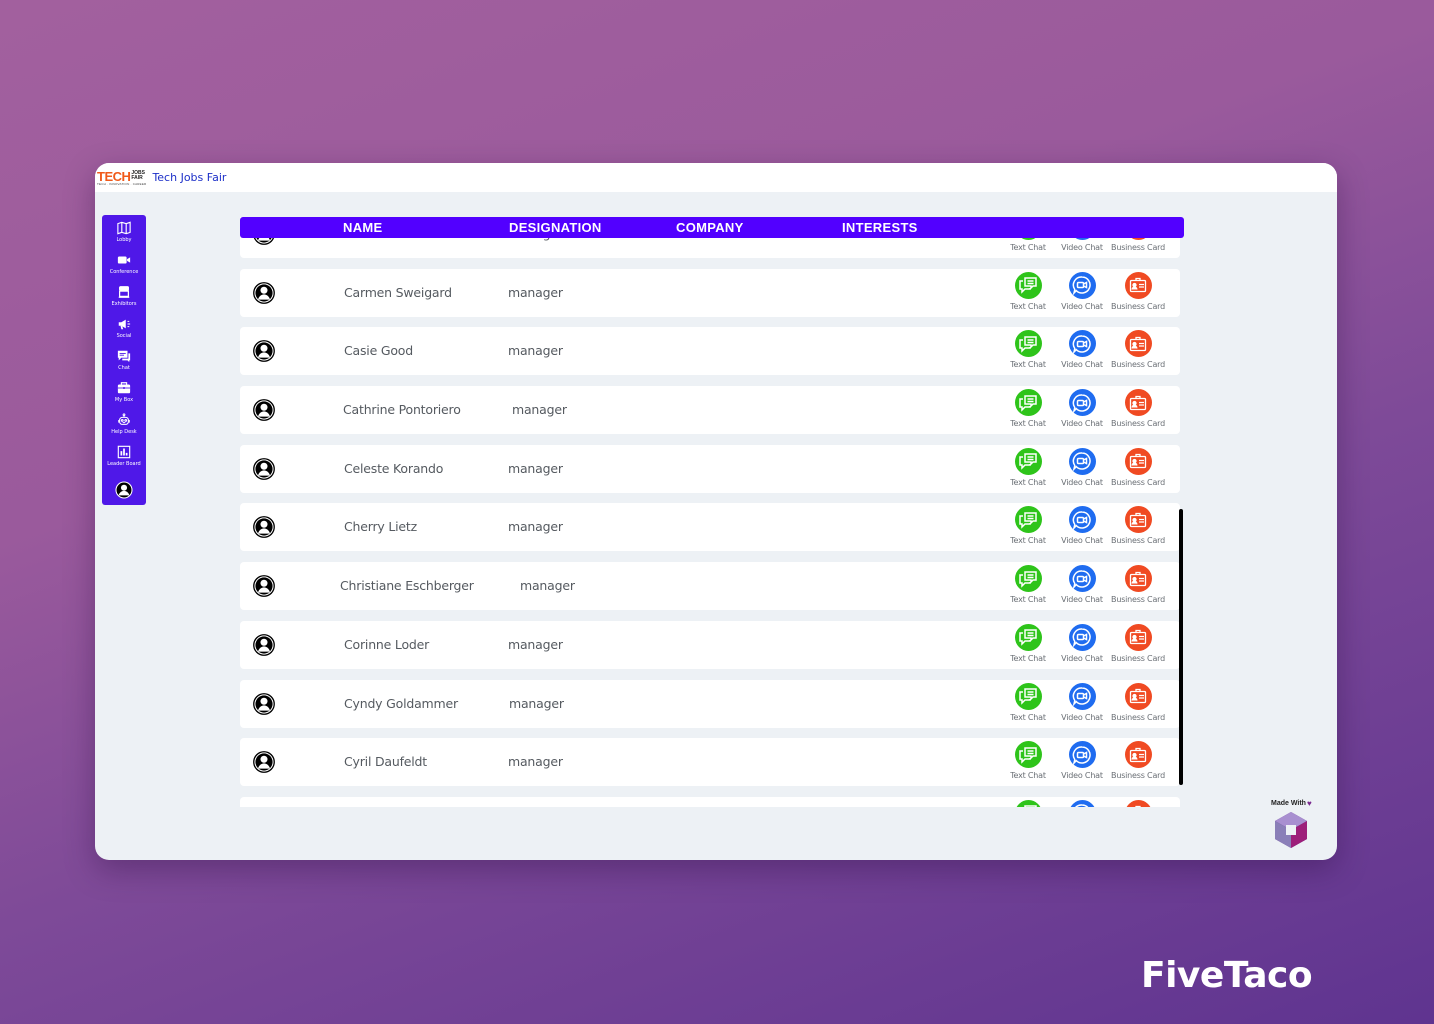 The image size is (1434, 1024). Describe the element at coordinates (124, 292) in the screenshot. I see `booth-icon` at that location.